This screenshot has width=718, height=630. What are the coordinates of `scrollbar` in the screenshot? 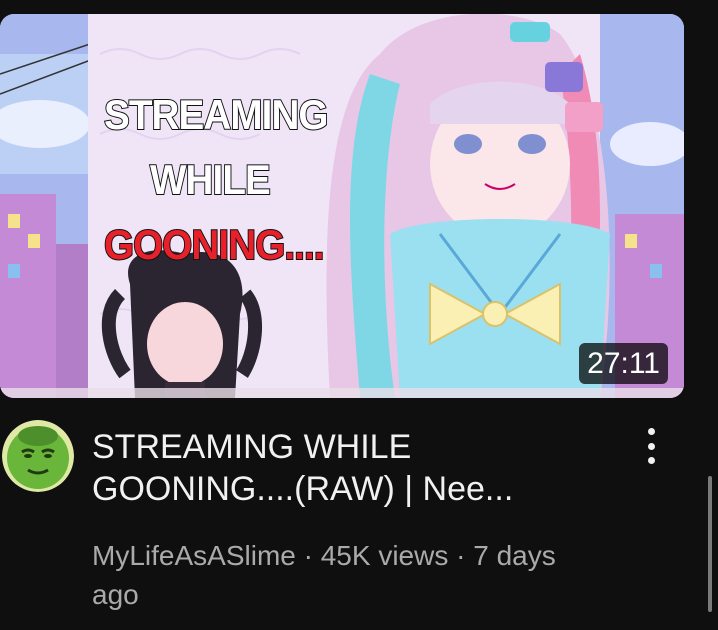 It's located at (710, 544).